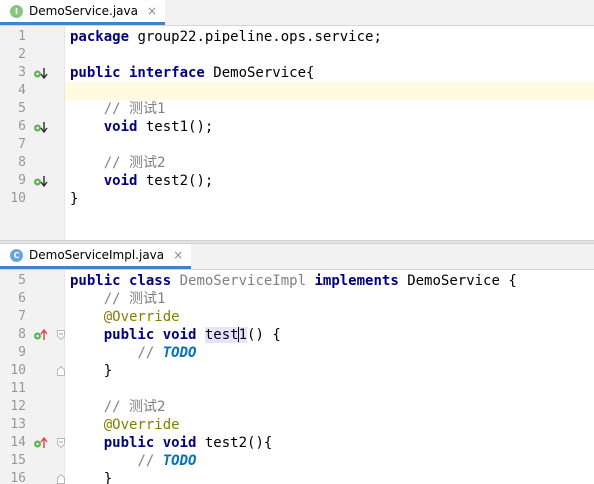  Describe the element at coordinates (13, 91) in the screenshot. I see `line-number: 4` at that location.